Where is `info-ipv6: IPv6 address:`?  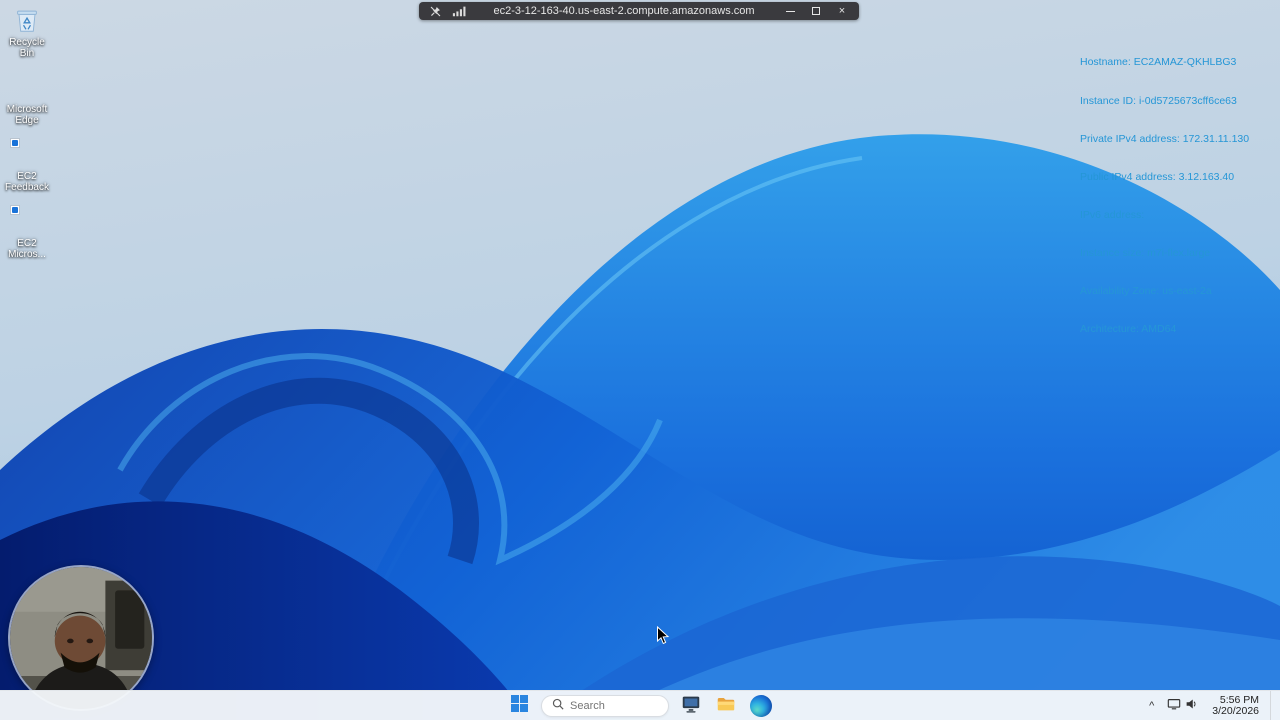 info-ipv6: IPv6 address: is located at coordinates (1112, 214).